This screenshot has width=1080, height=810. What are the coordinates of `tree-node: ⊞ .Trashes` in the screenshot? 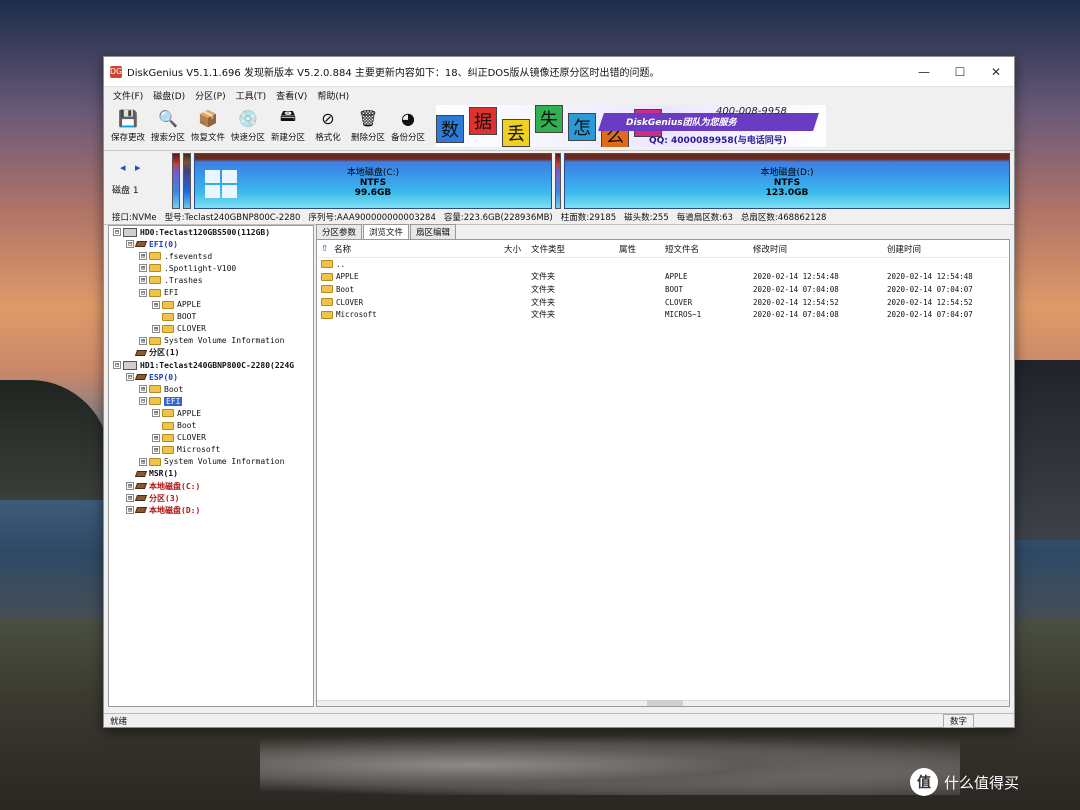 It's located at (211, 280).